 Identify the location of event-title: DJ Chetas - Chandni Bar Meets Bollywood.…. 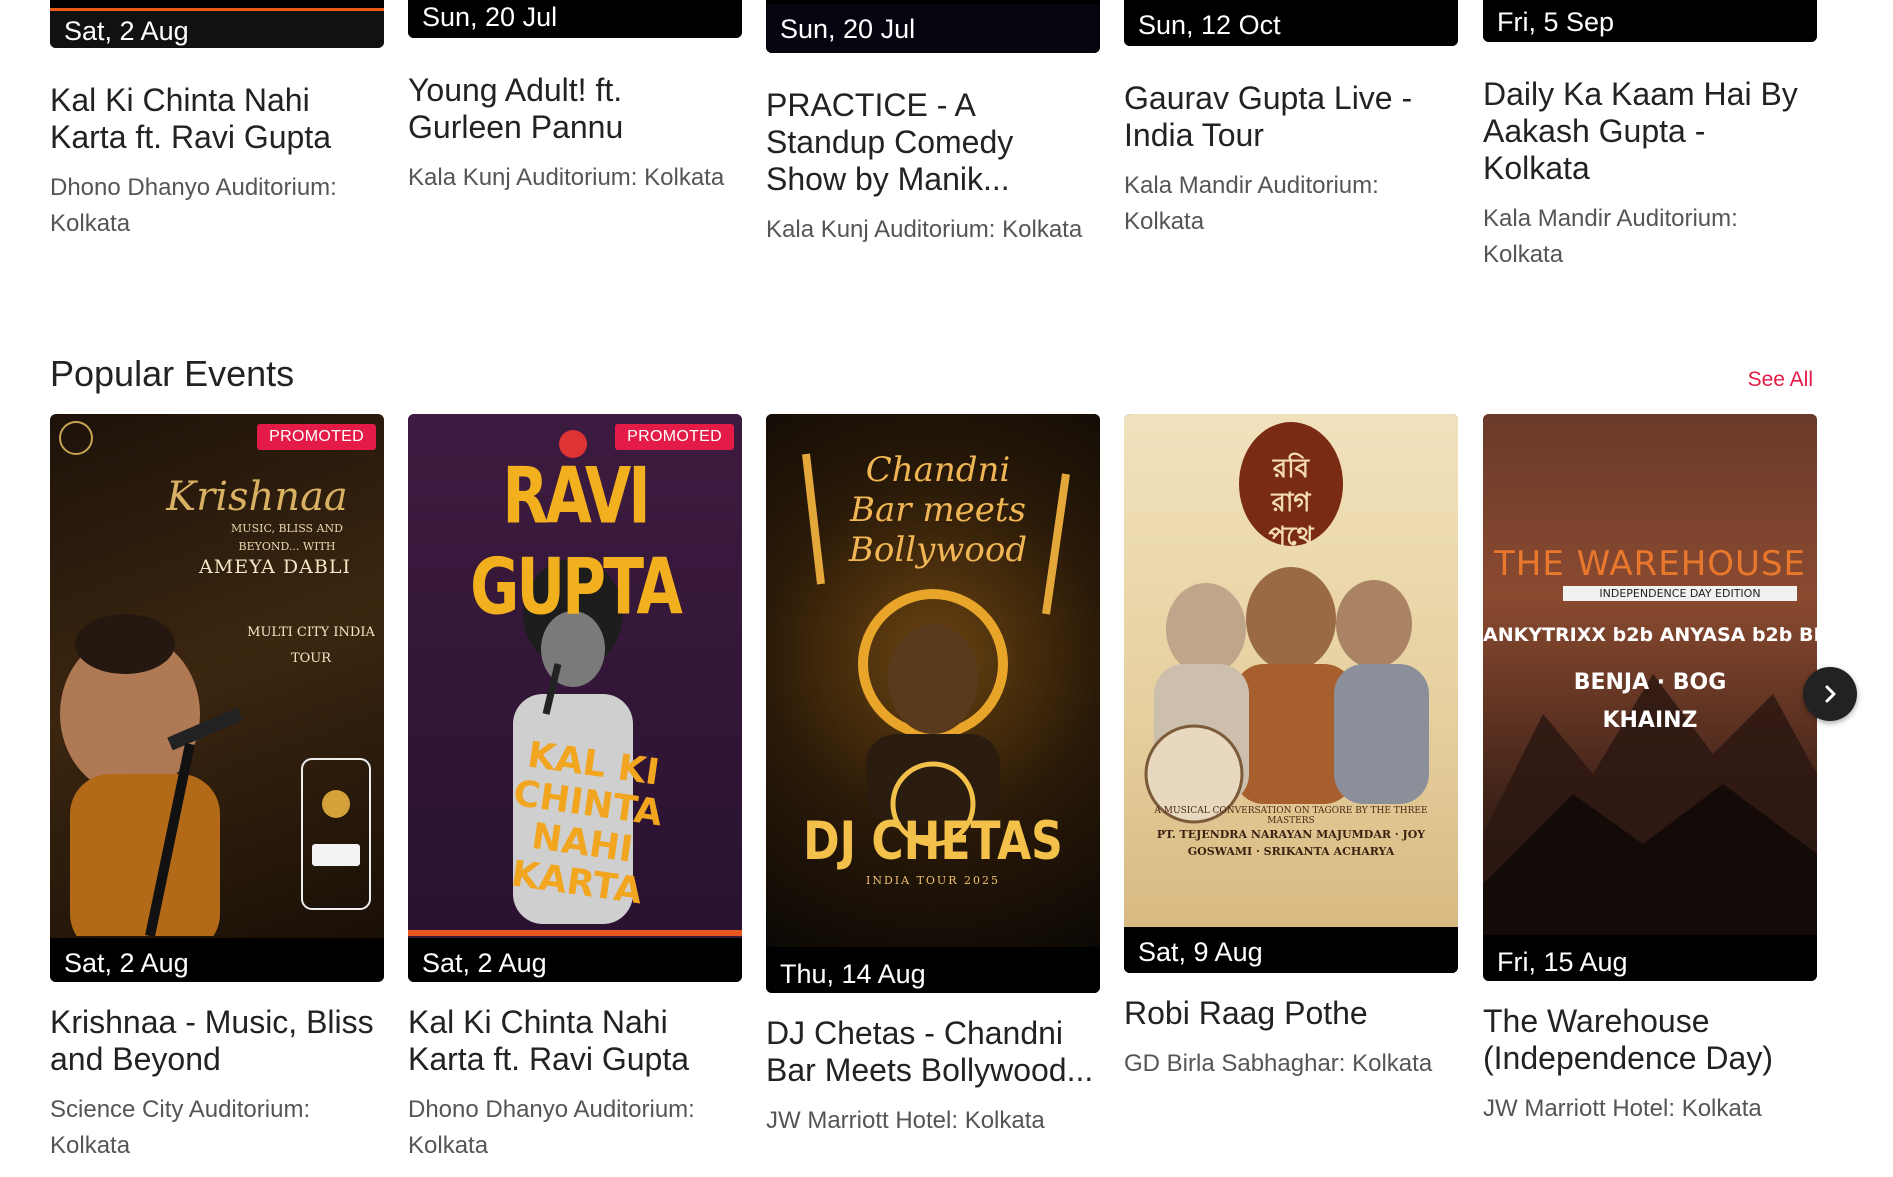
(933, 1052).